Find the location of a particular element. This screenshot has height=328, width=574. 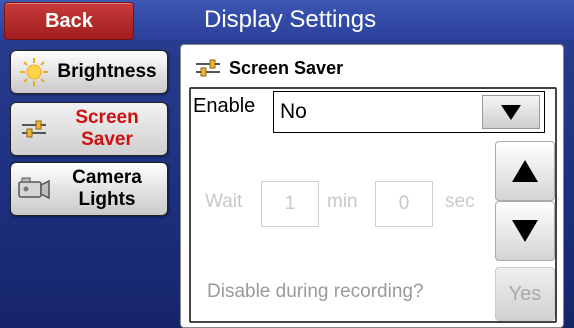

enable-label: Enable is located at coordinates (224, 106).